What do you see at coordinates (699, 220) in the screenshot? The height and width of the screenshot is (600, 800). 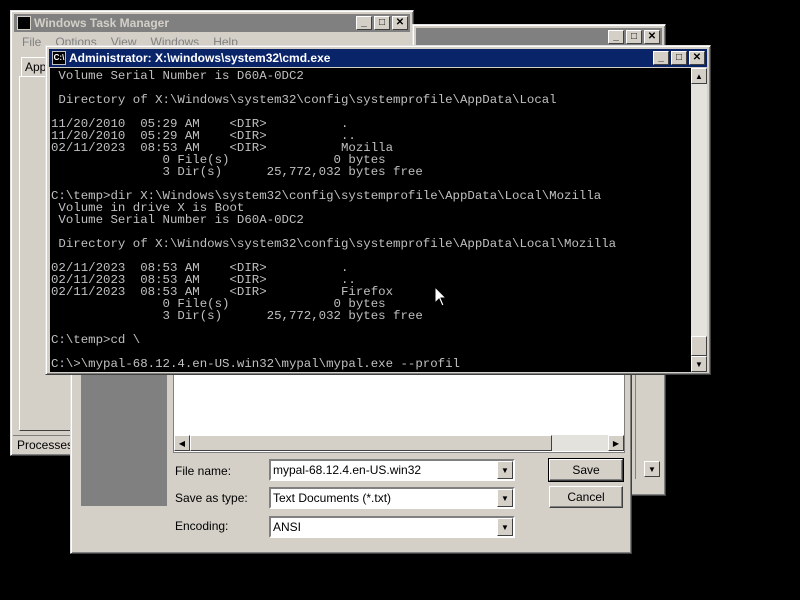 I see `console-vscrollbar: ▲ ▼` at bounding box center [699, 220].